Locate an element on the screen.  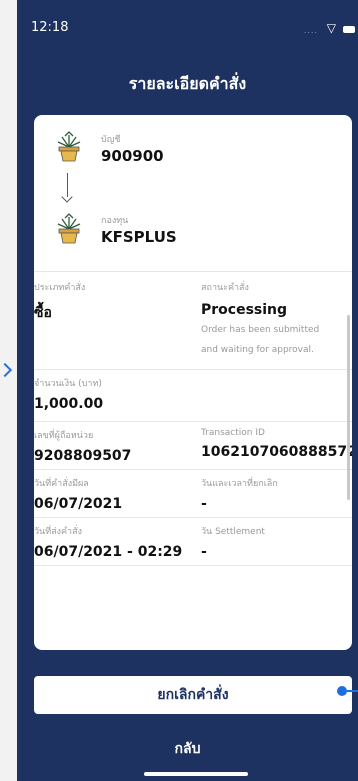
next-row-partial is located at coordinates (193, 607).